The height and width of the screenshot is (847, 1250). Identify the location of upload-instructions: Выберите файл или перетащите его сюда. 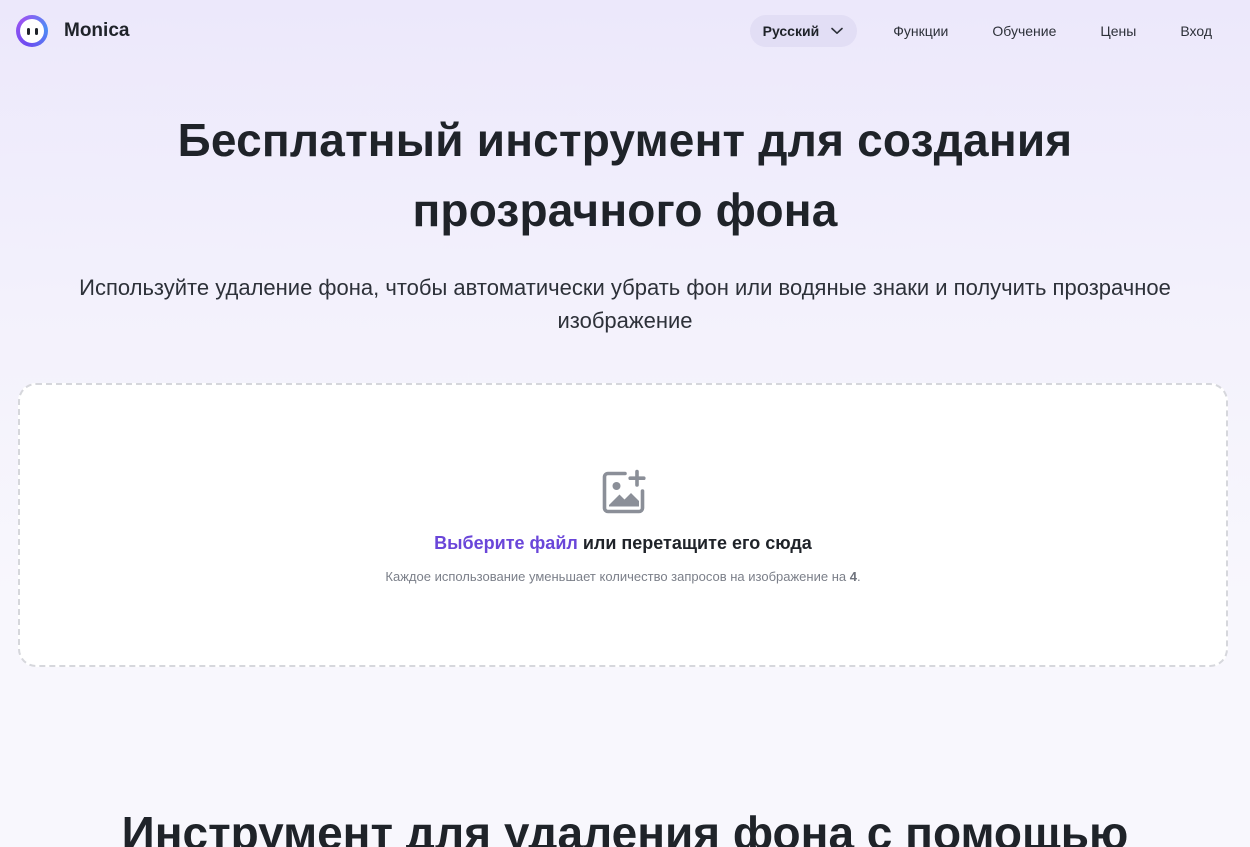
(623, 543).